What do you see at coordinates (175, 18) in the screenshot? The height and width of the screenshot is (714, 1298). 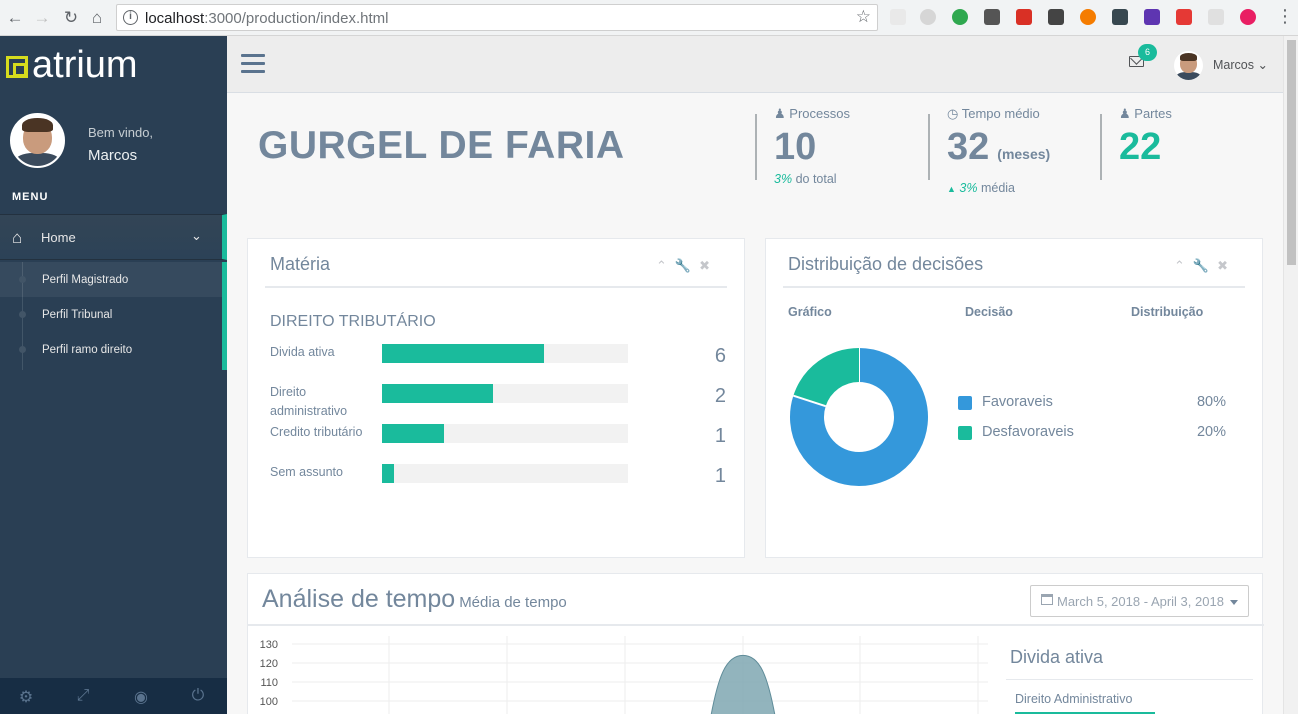 I see `url-host: localhost` at bounding box center [175, 18].